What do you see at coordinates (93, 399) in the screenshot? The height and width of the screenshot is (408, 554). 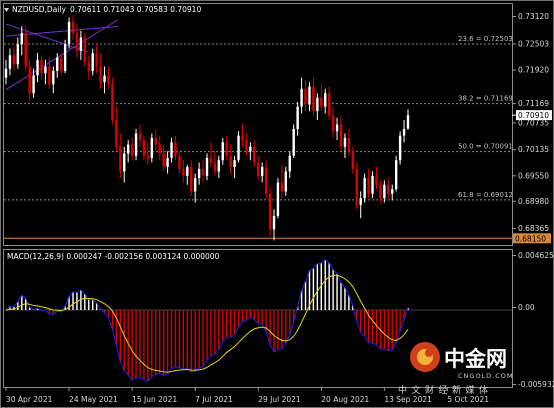 I see `time-axis-label: 24 May 2021` at bounding box center [93, 399].